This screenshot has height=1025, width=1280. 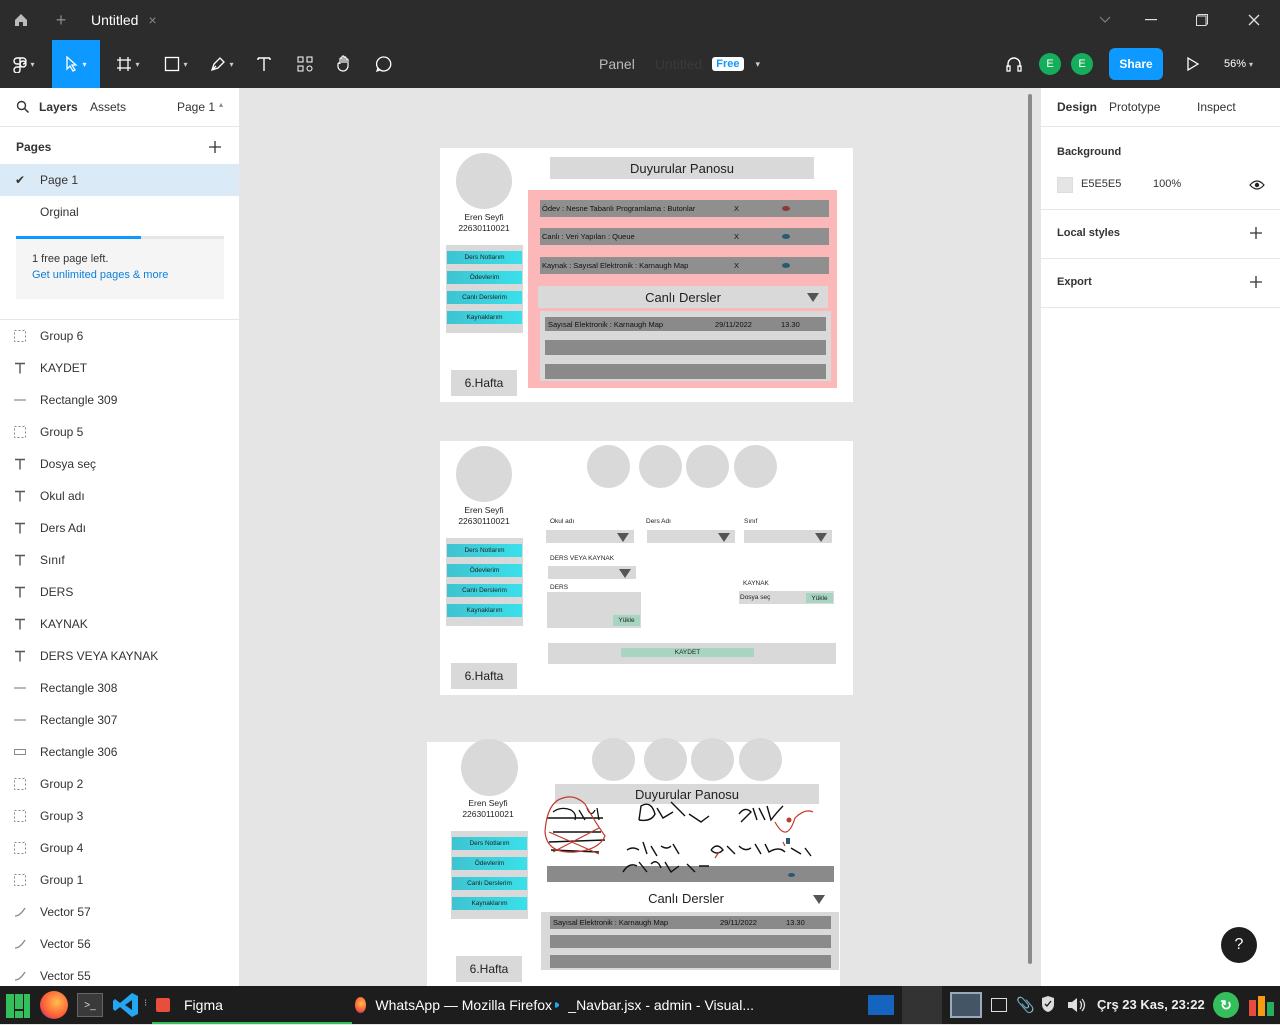 I want to click on taskbar-item-firefox: WhatsApp — Mozilla Firefox, so click(x=452, y=1005).